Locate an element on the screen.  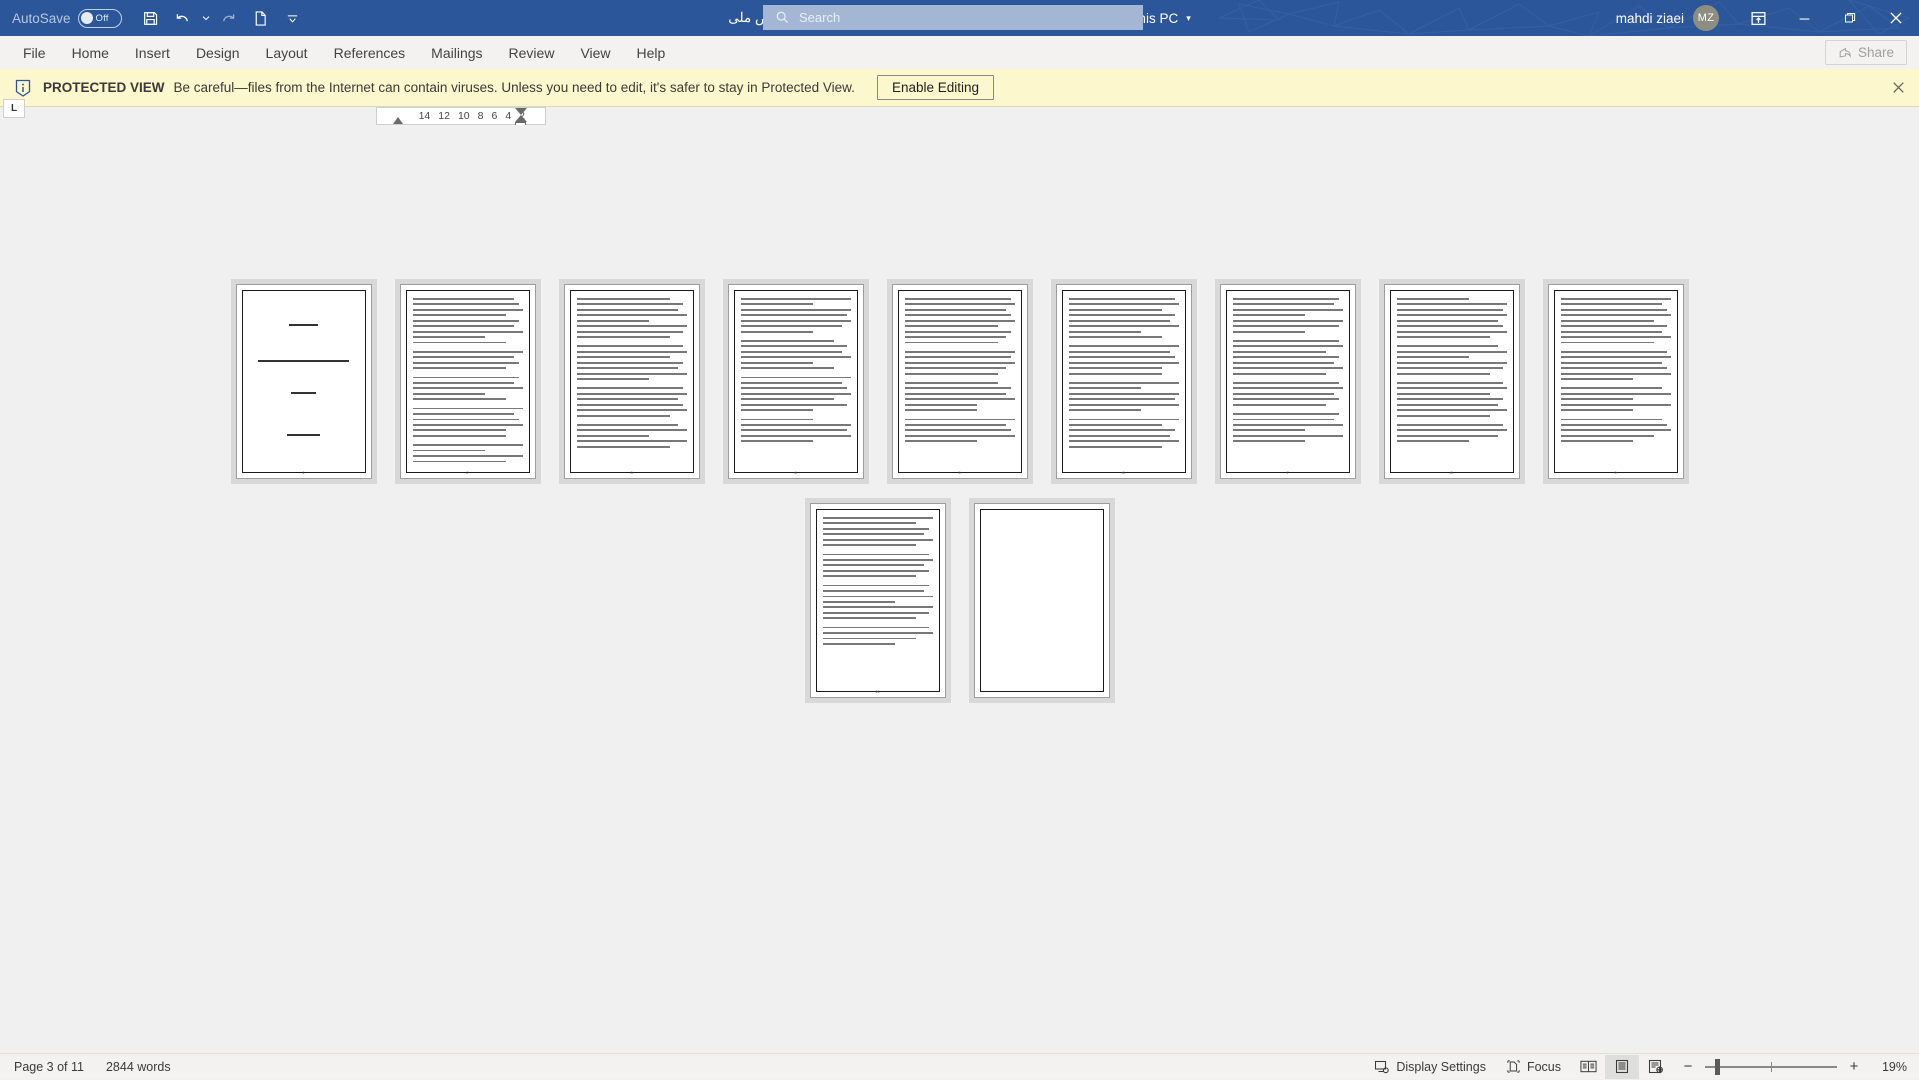
zoom-slider: − + is located at coordinates (1771, 1066).